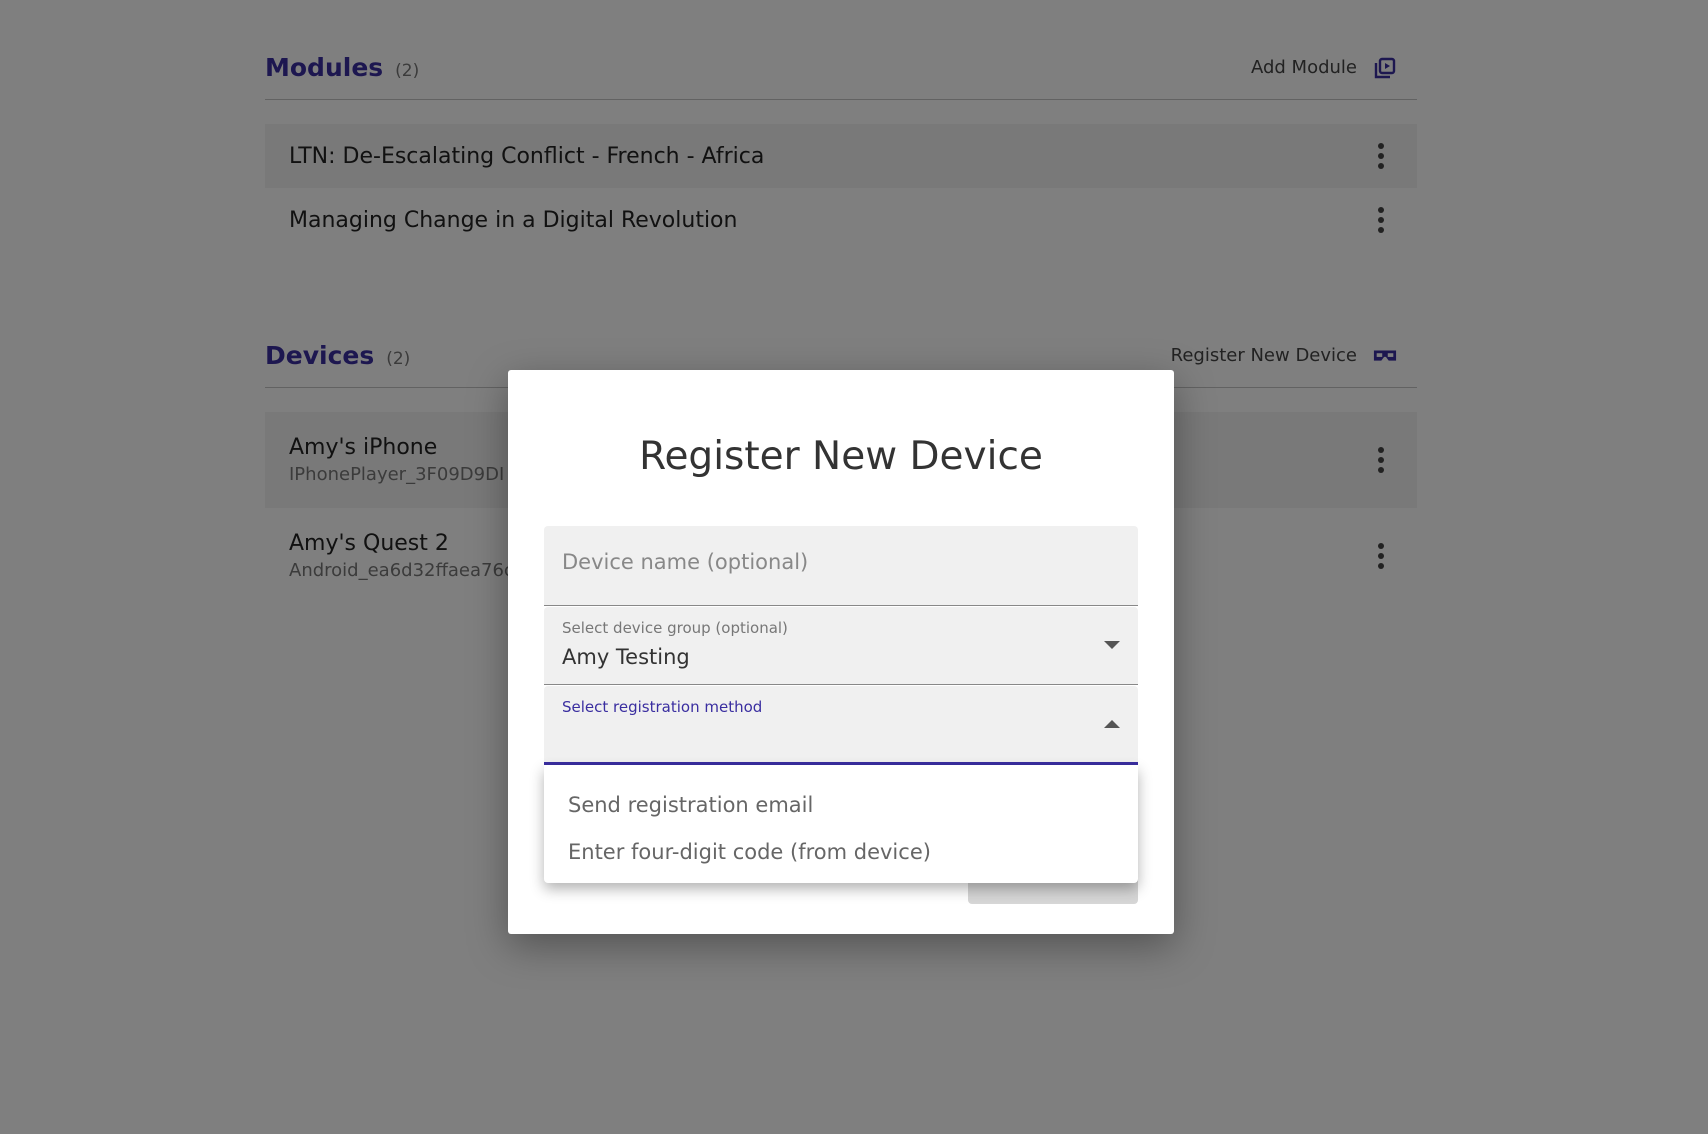 This screenshot has height=1134, width=1708. What do you see at coordinates (841, 804) in the screenshot?
I see `option-send-registration-email: Send registration email` at bounding box center [841, 804].